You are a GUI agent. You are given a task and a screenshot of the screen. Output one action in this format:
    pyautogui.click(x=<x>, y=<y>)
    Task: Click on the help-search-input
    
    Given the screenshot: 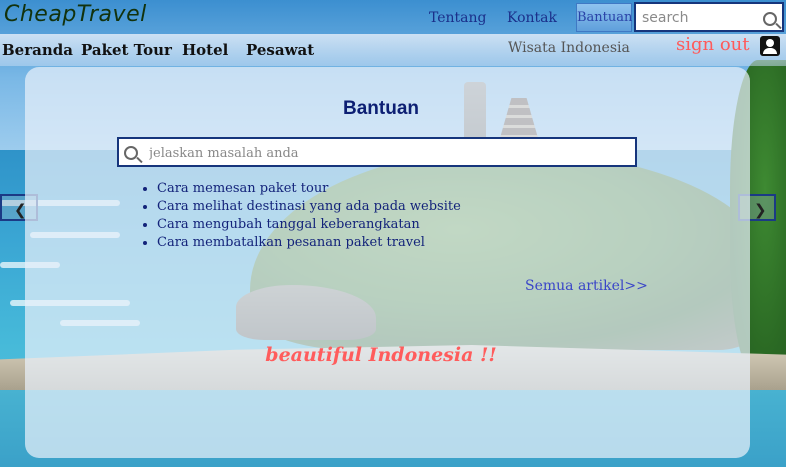 What is the action you would take?
    pyautogui.click(x=384, y=153)
    